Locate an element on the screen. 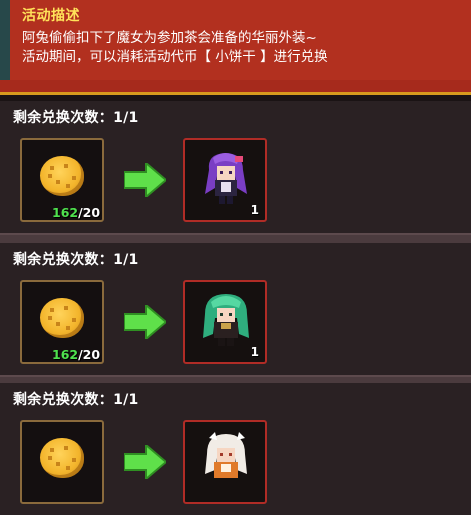  cost-item-slot is located at coordinates (62, 462).